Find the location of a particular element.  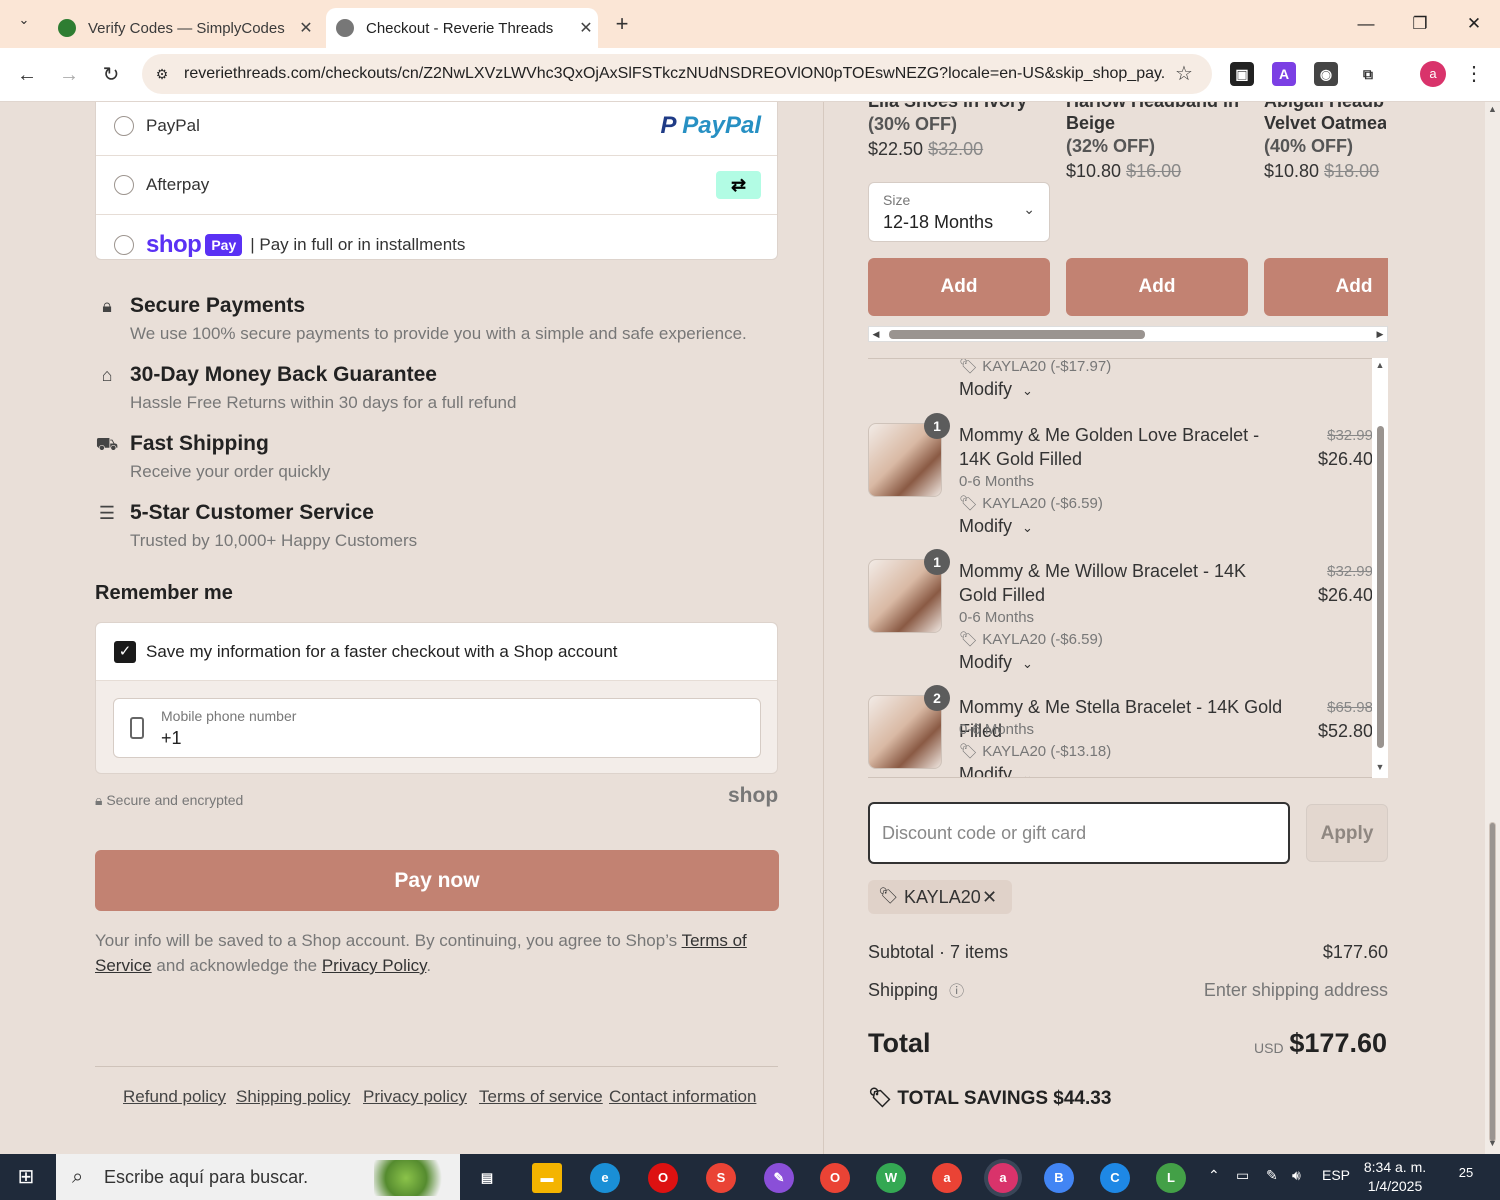

forward-icon: → is located at coordinates (69, 75).